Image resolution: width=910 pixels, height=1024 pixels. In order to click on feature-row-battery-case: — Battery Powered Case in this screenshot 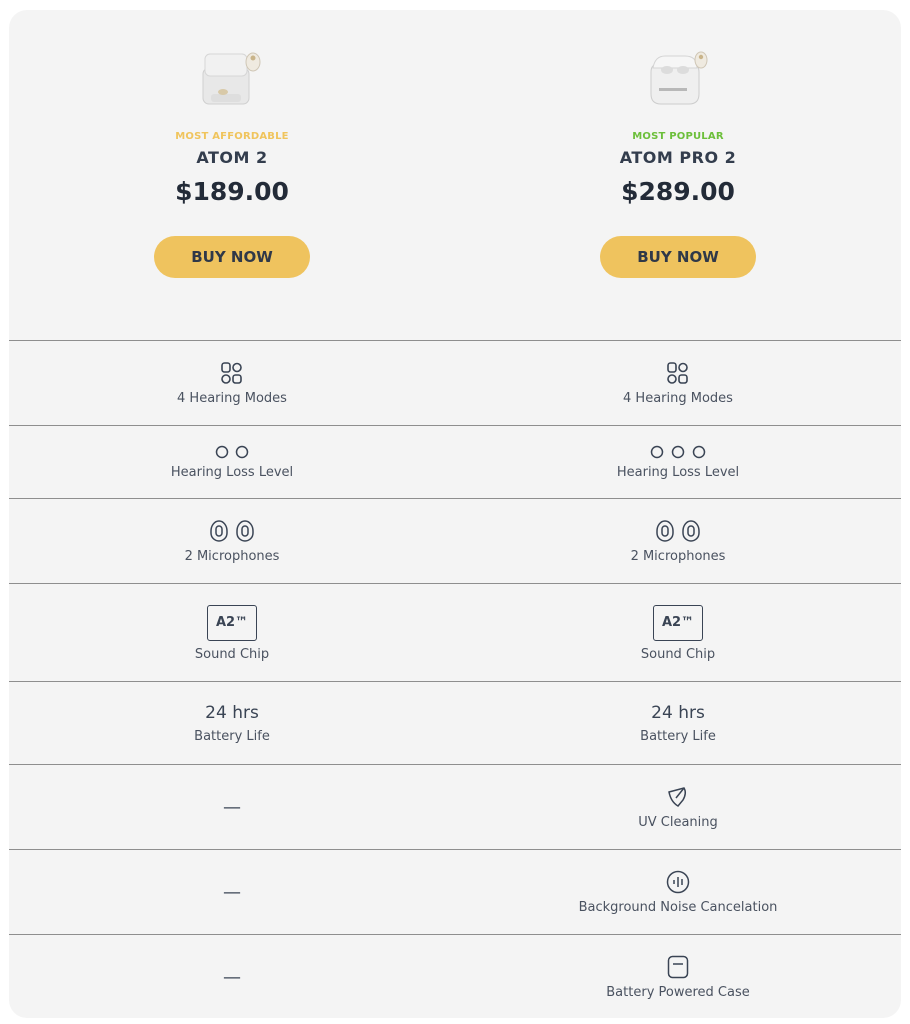, I will do `click(455, 976)`.